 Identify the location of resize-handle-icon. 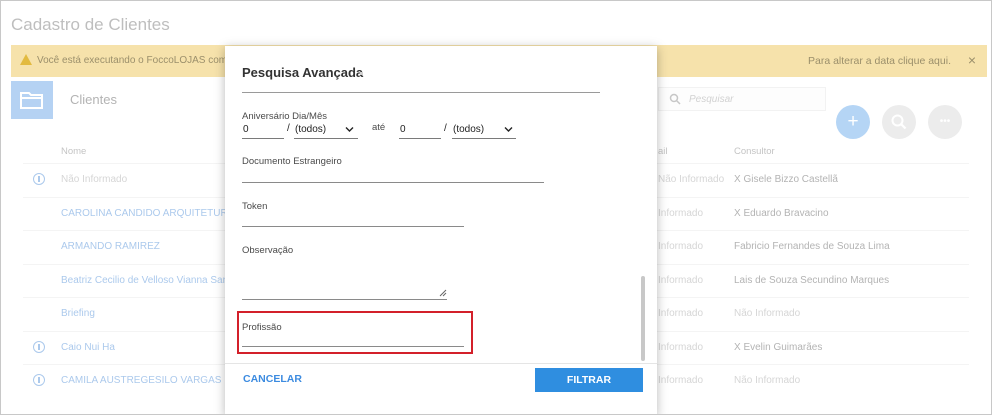
(443, 293).